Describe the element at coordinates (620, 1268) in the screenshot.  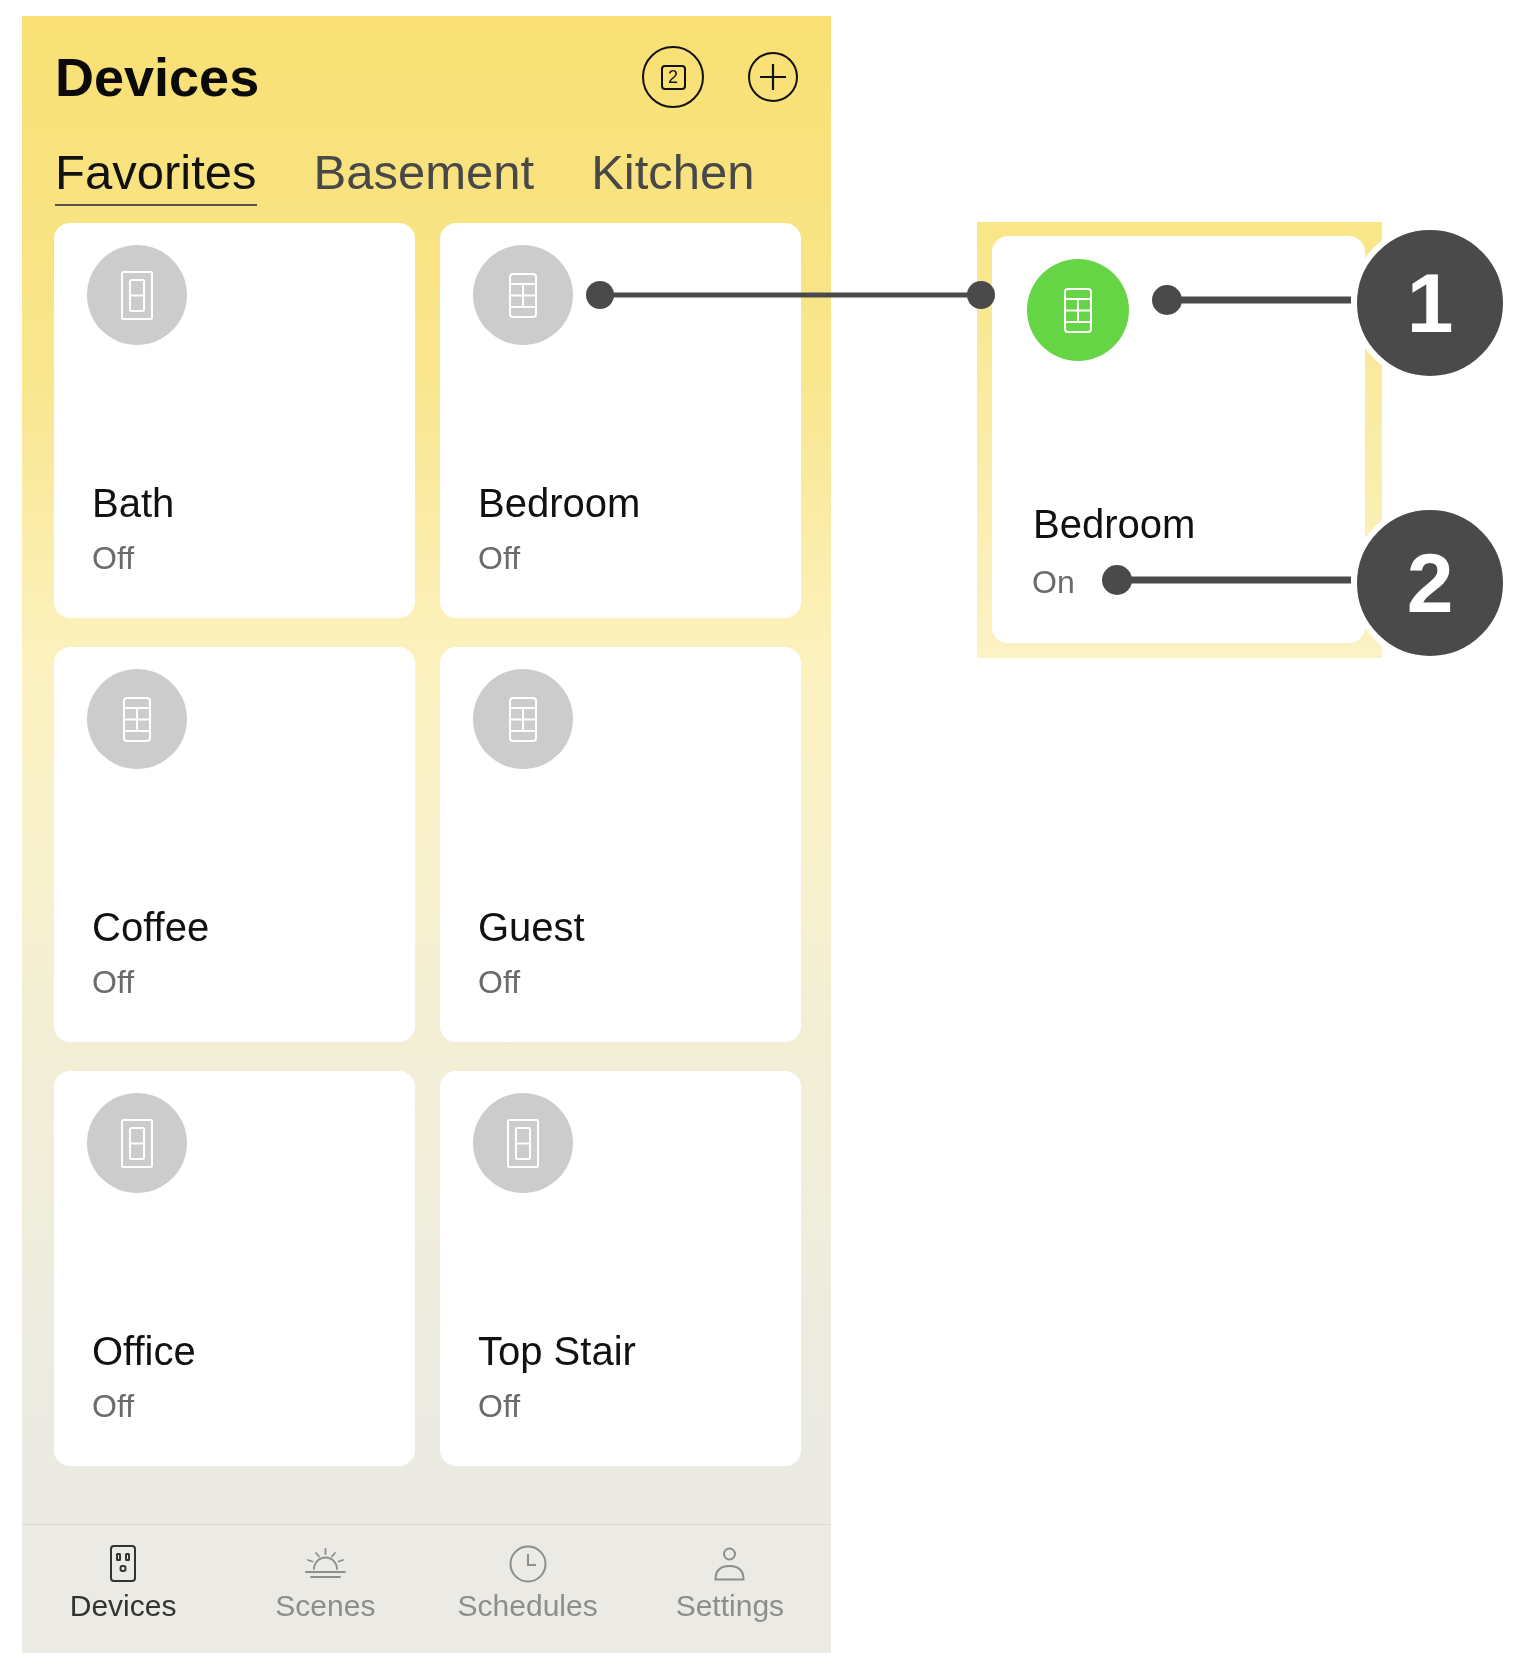
I see `device-card: Top Stair Off` at that location.